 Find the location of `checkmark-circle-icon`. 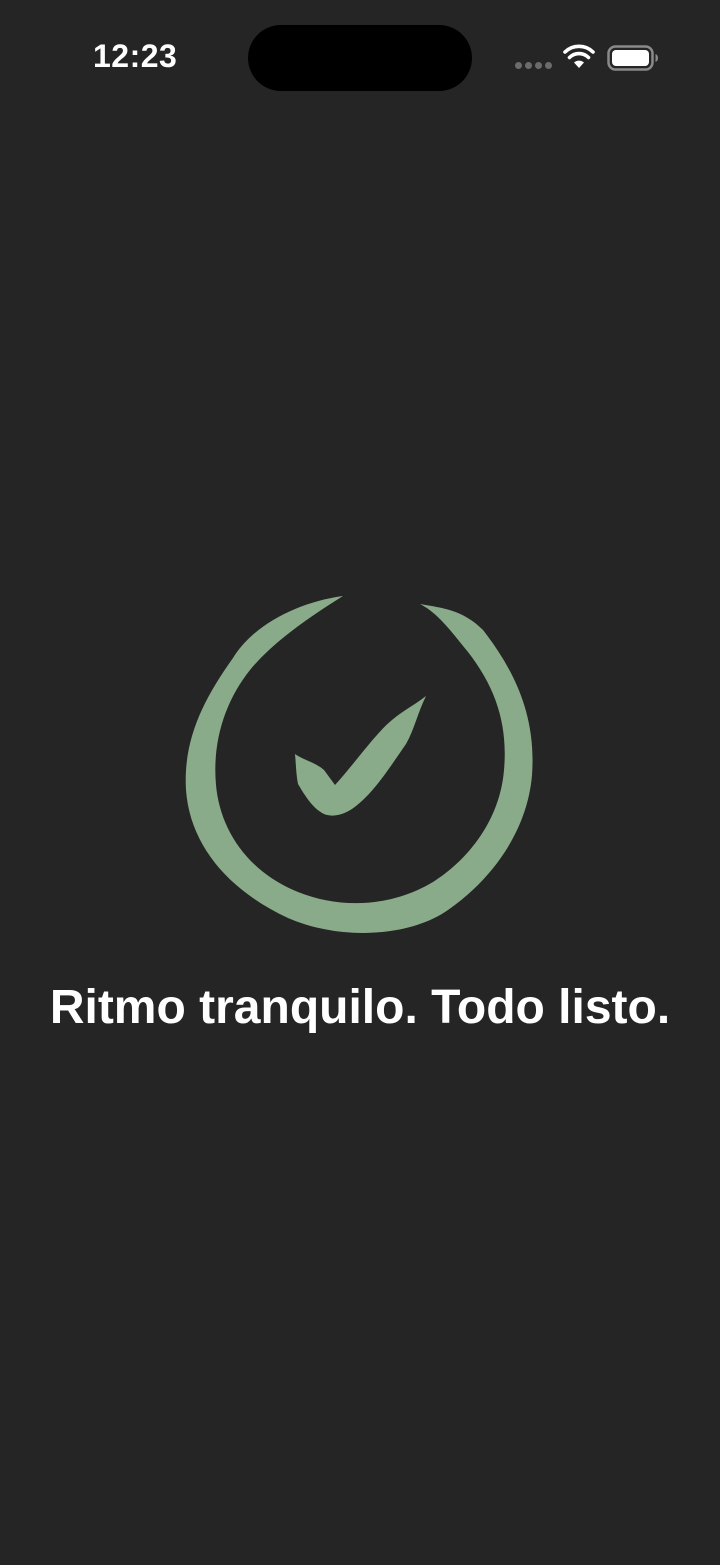

checkmark-circle-icon is located at coordinates (359, 764).